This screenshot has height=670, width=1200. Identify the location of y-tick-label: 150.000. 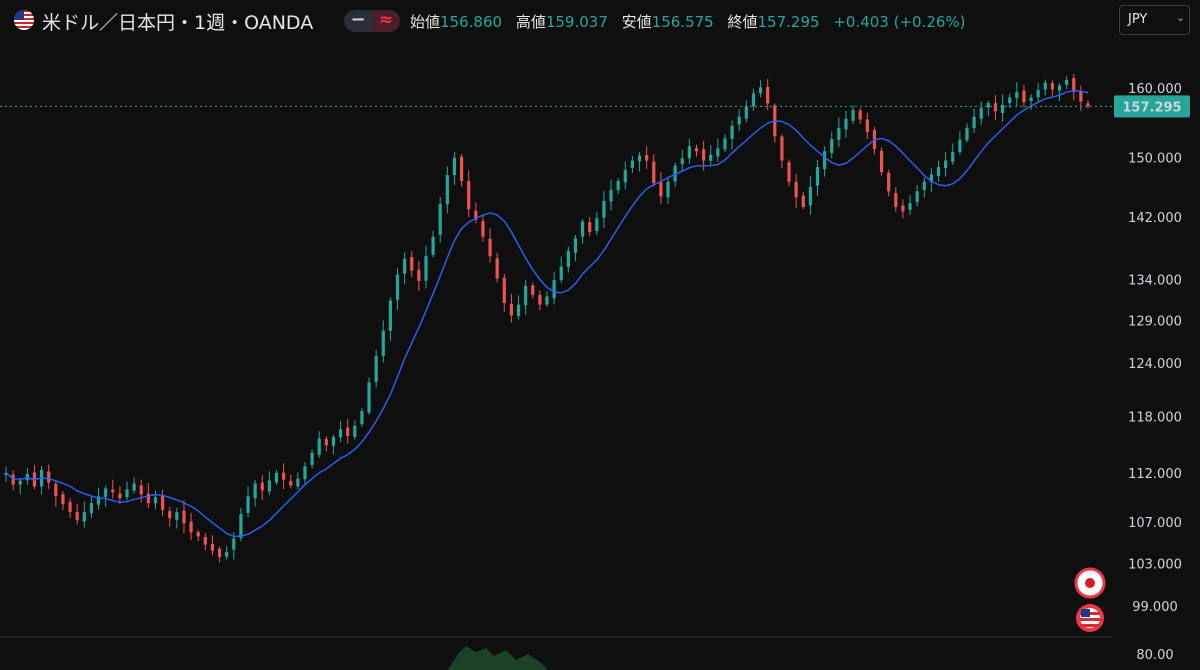
(1155, 159).